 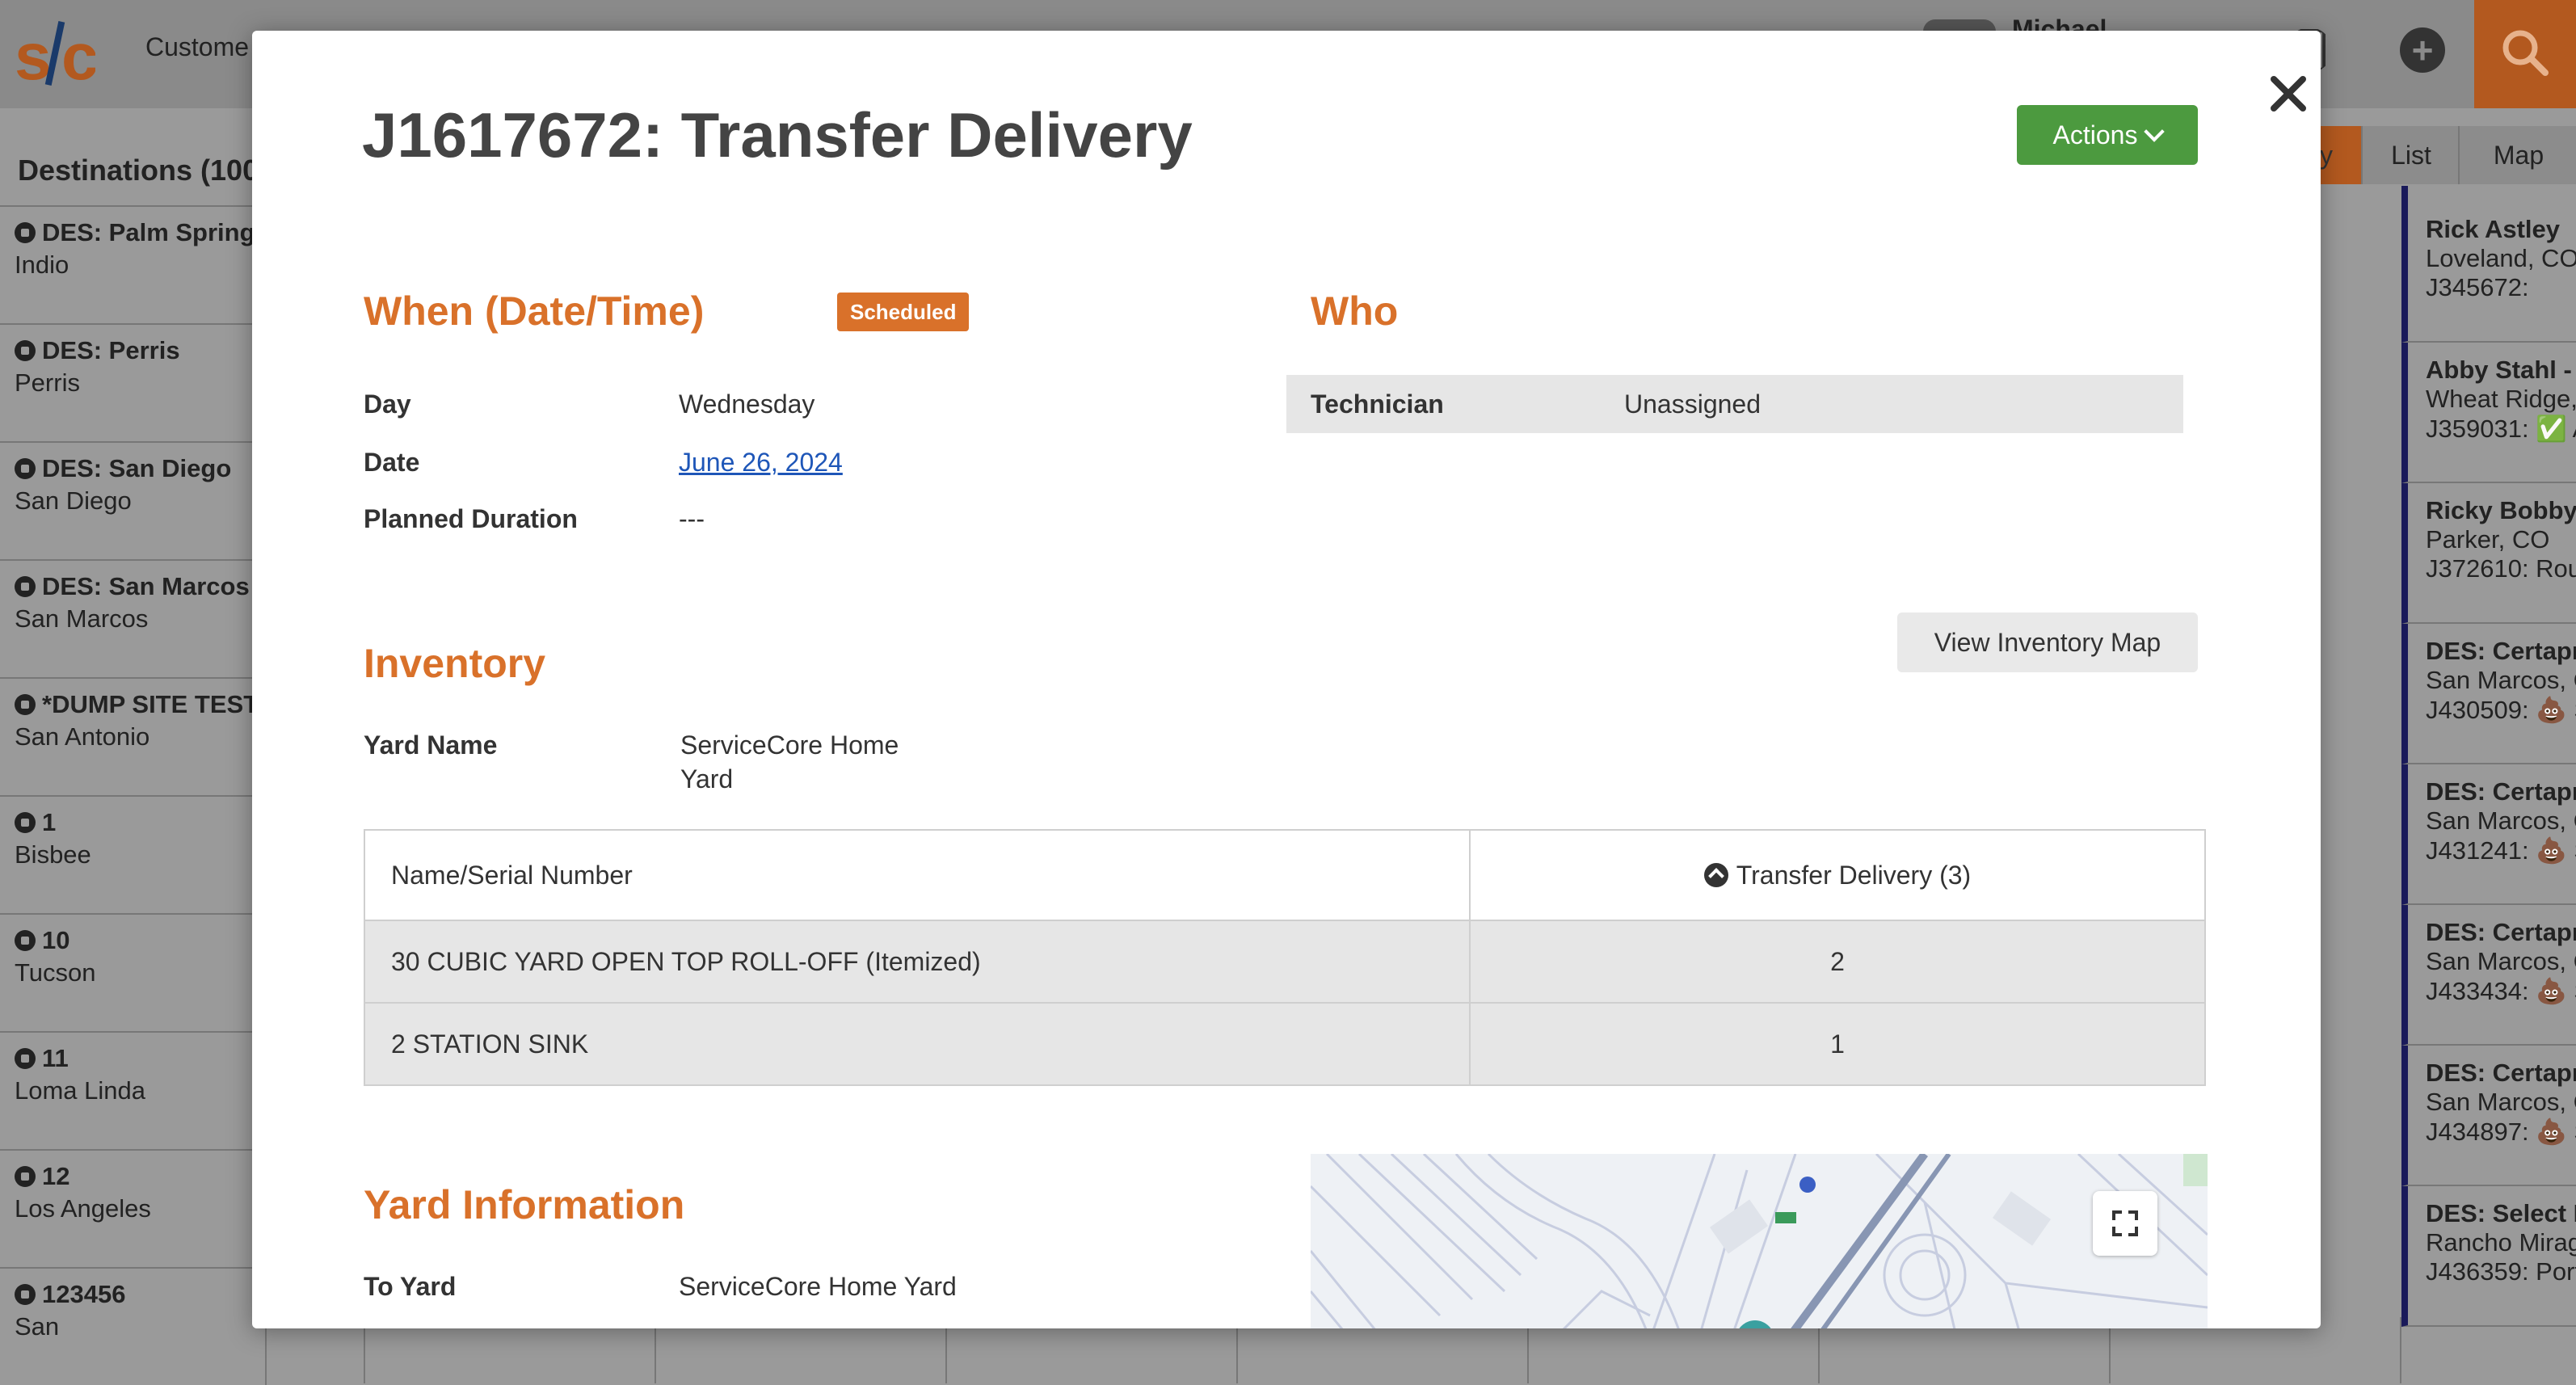 What do you see at coordinates (761, 463) in the screenshot?
I see `date-link: June 26, 2024` at bounding box center [761, 463].